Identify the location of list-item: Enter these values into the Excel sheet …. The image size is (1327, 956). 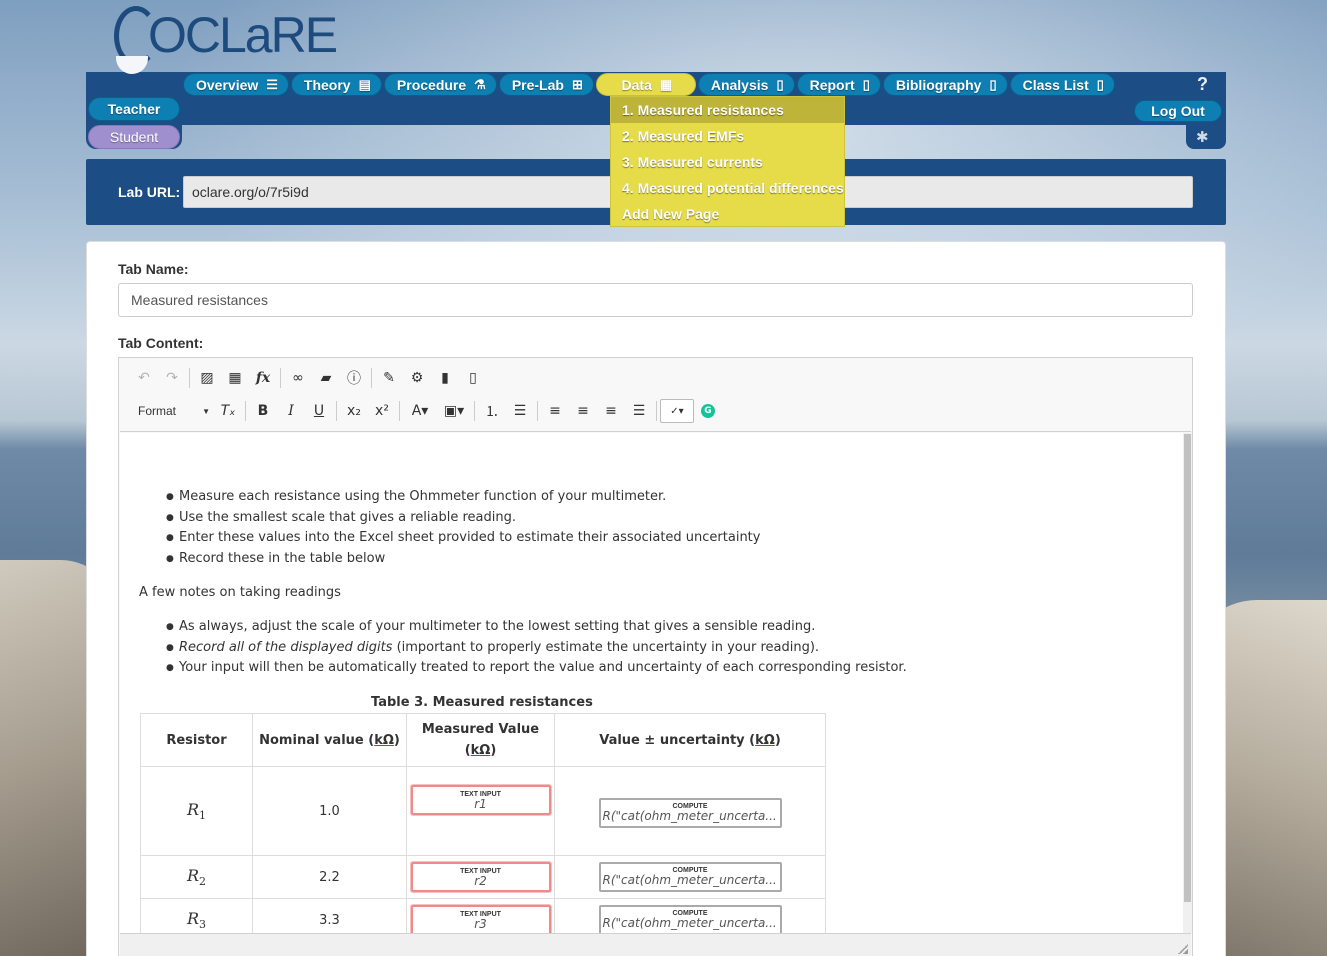
(463, 538).